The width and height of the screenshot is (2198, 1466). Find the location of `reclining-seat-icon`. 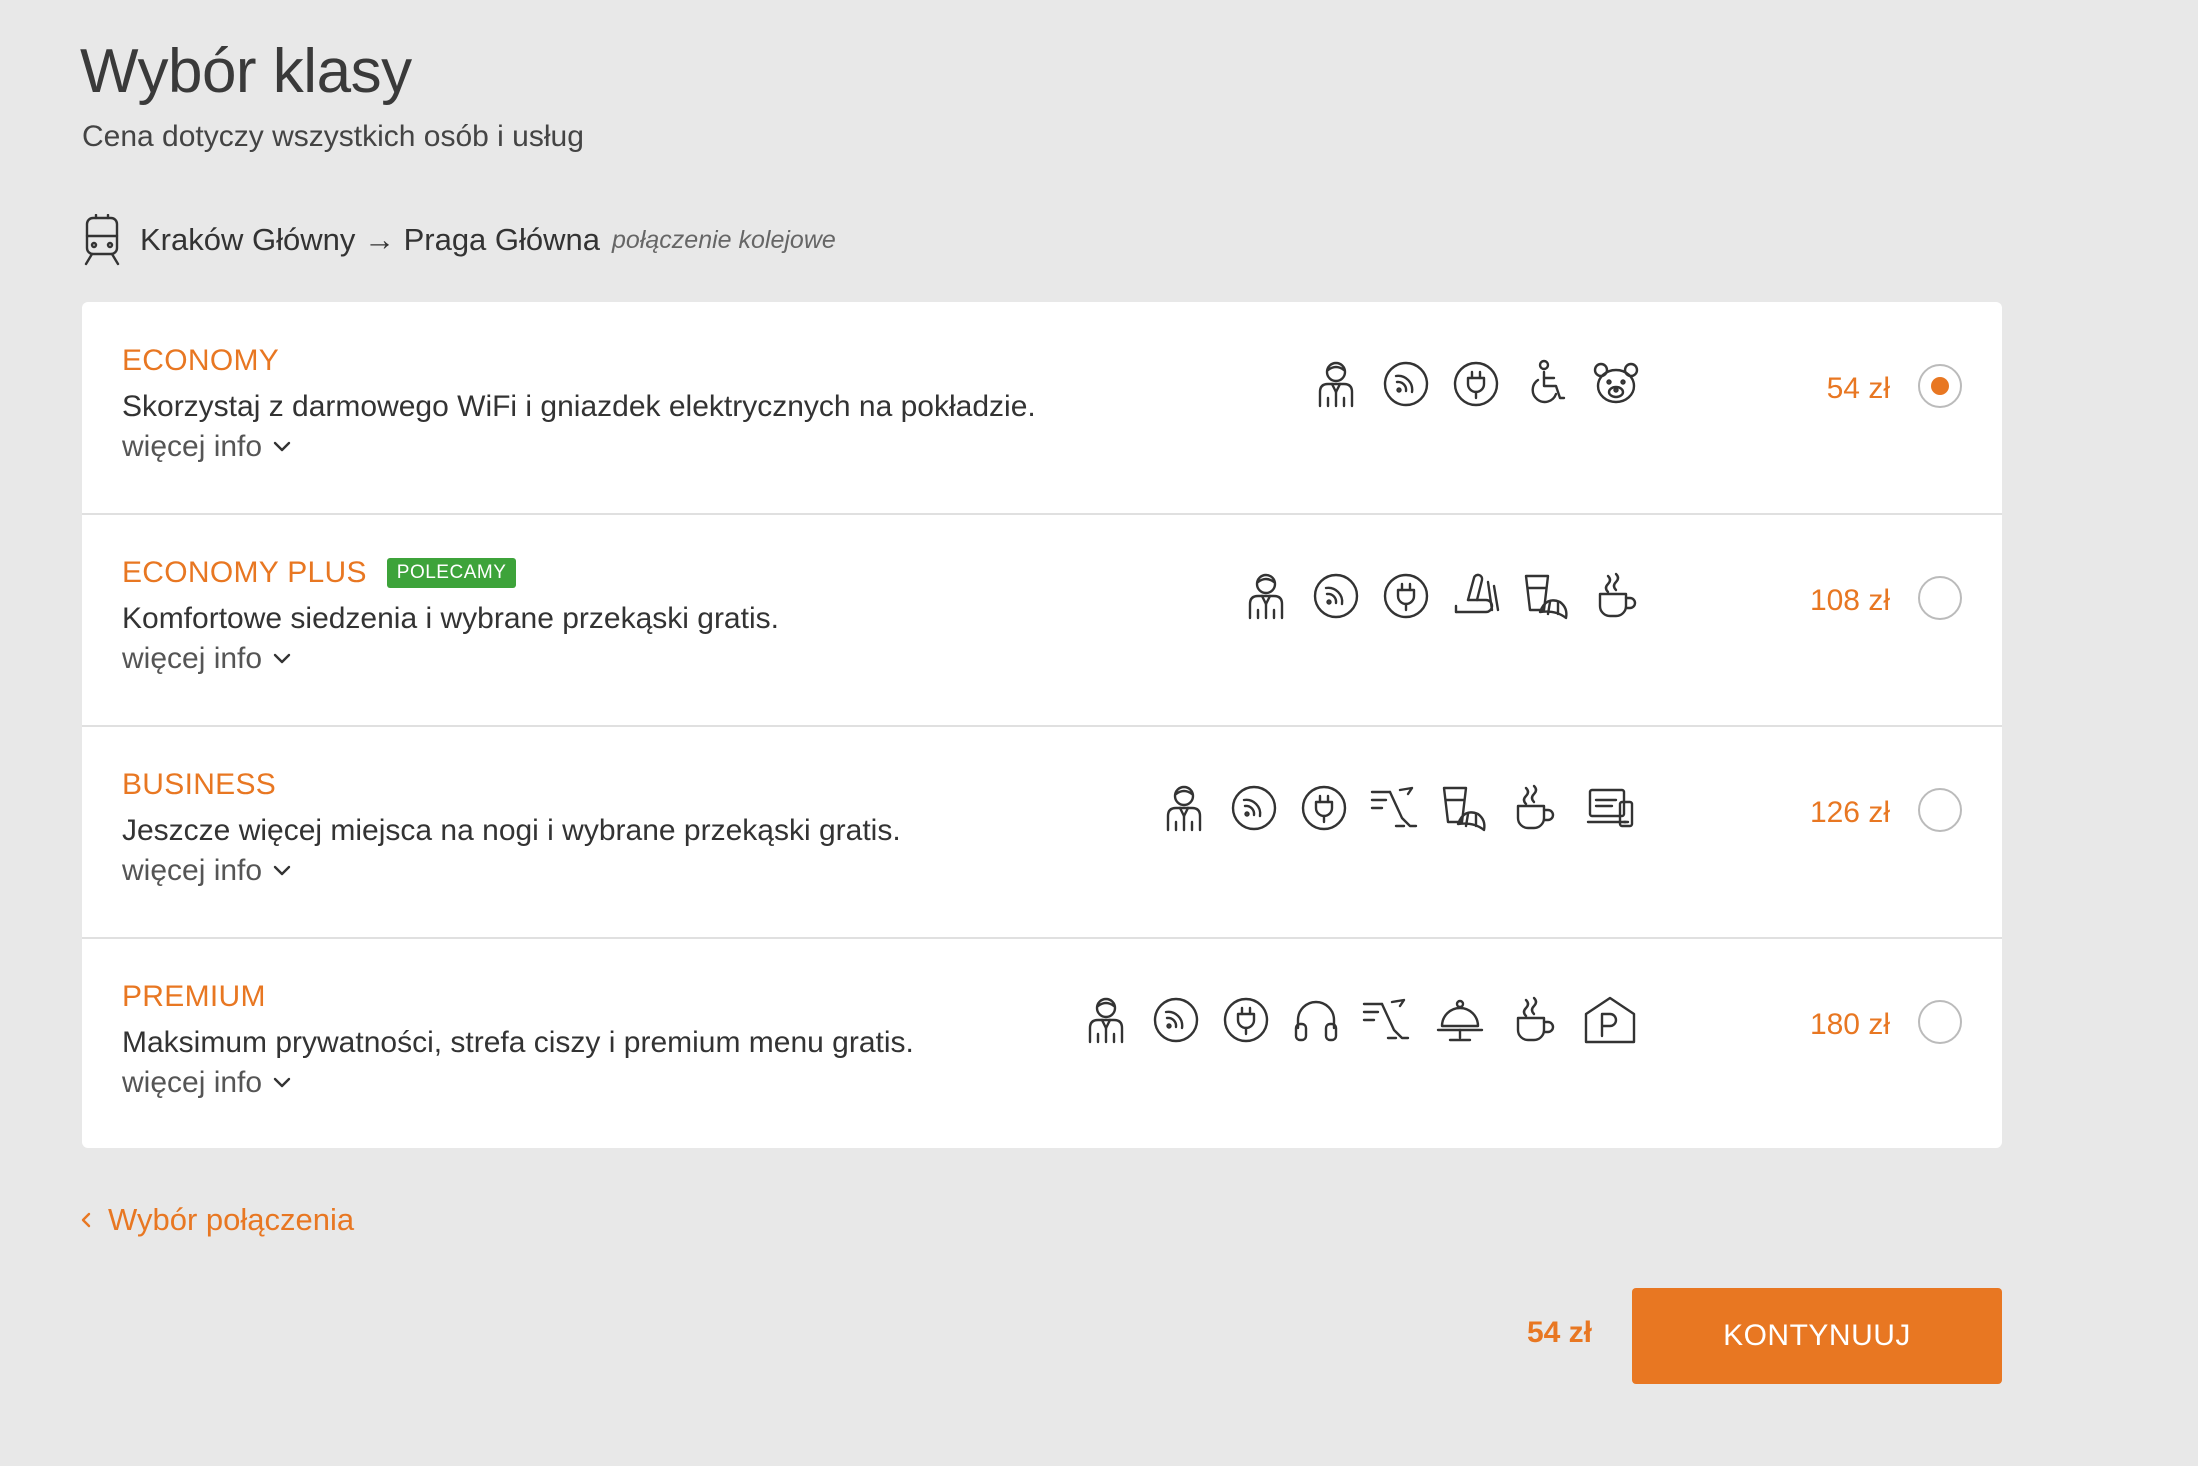

reclining-seat-icon is located at coordinates (1477, 593).